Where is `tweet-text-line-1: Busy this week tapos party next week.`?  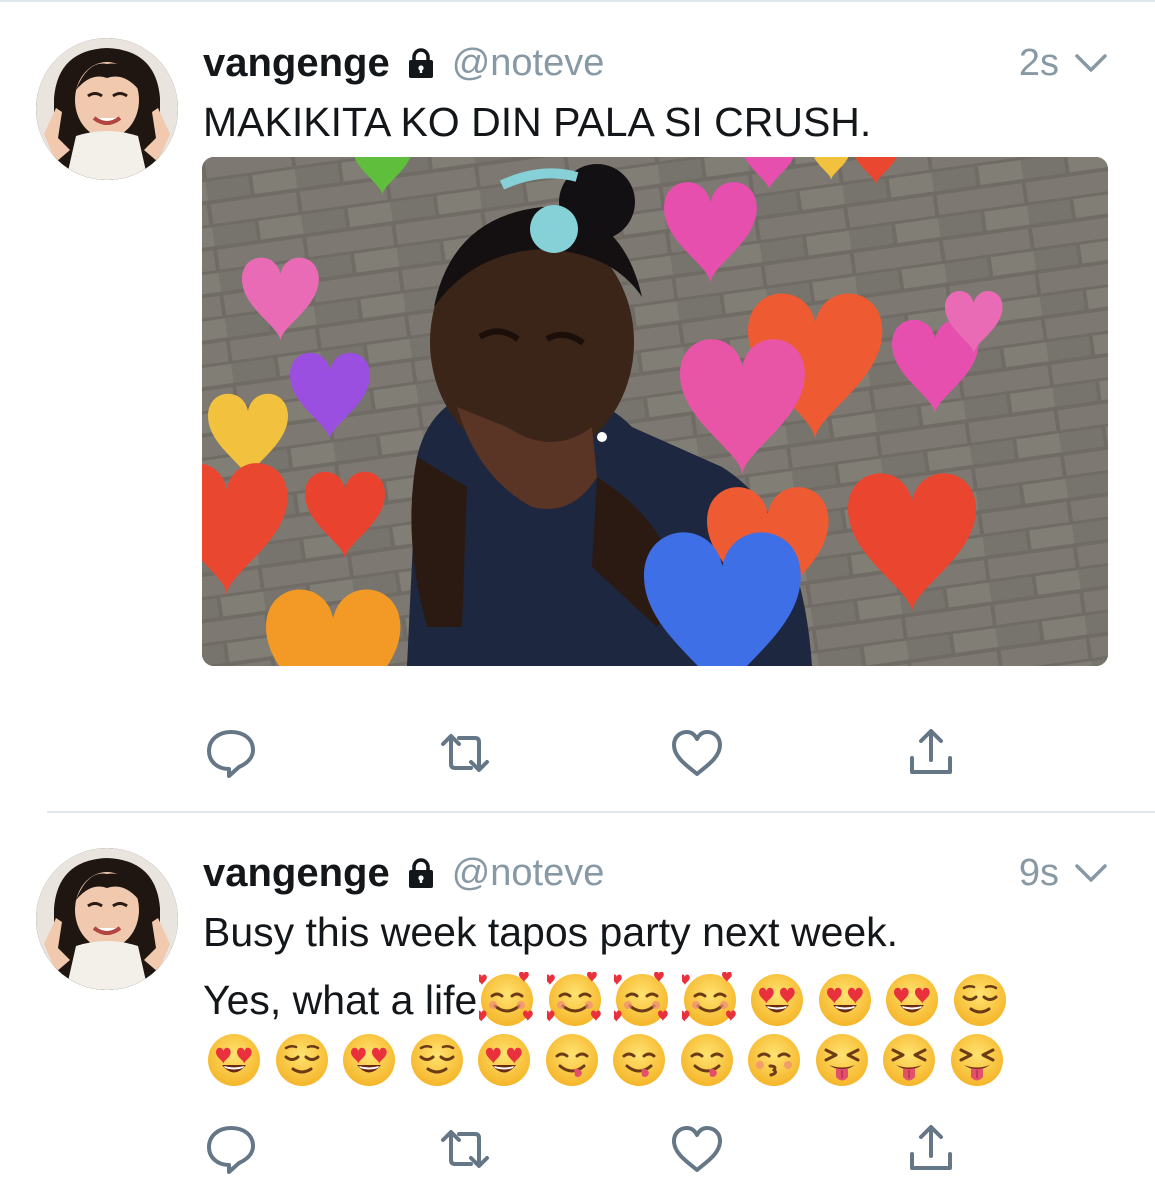 tweet-text-line-1: Busy this week tapos party next week. is located at coordinates (551, 932).